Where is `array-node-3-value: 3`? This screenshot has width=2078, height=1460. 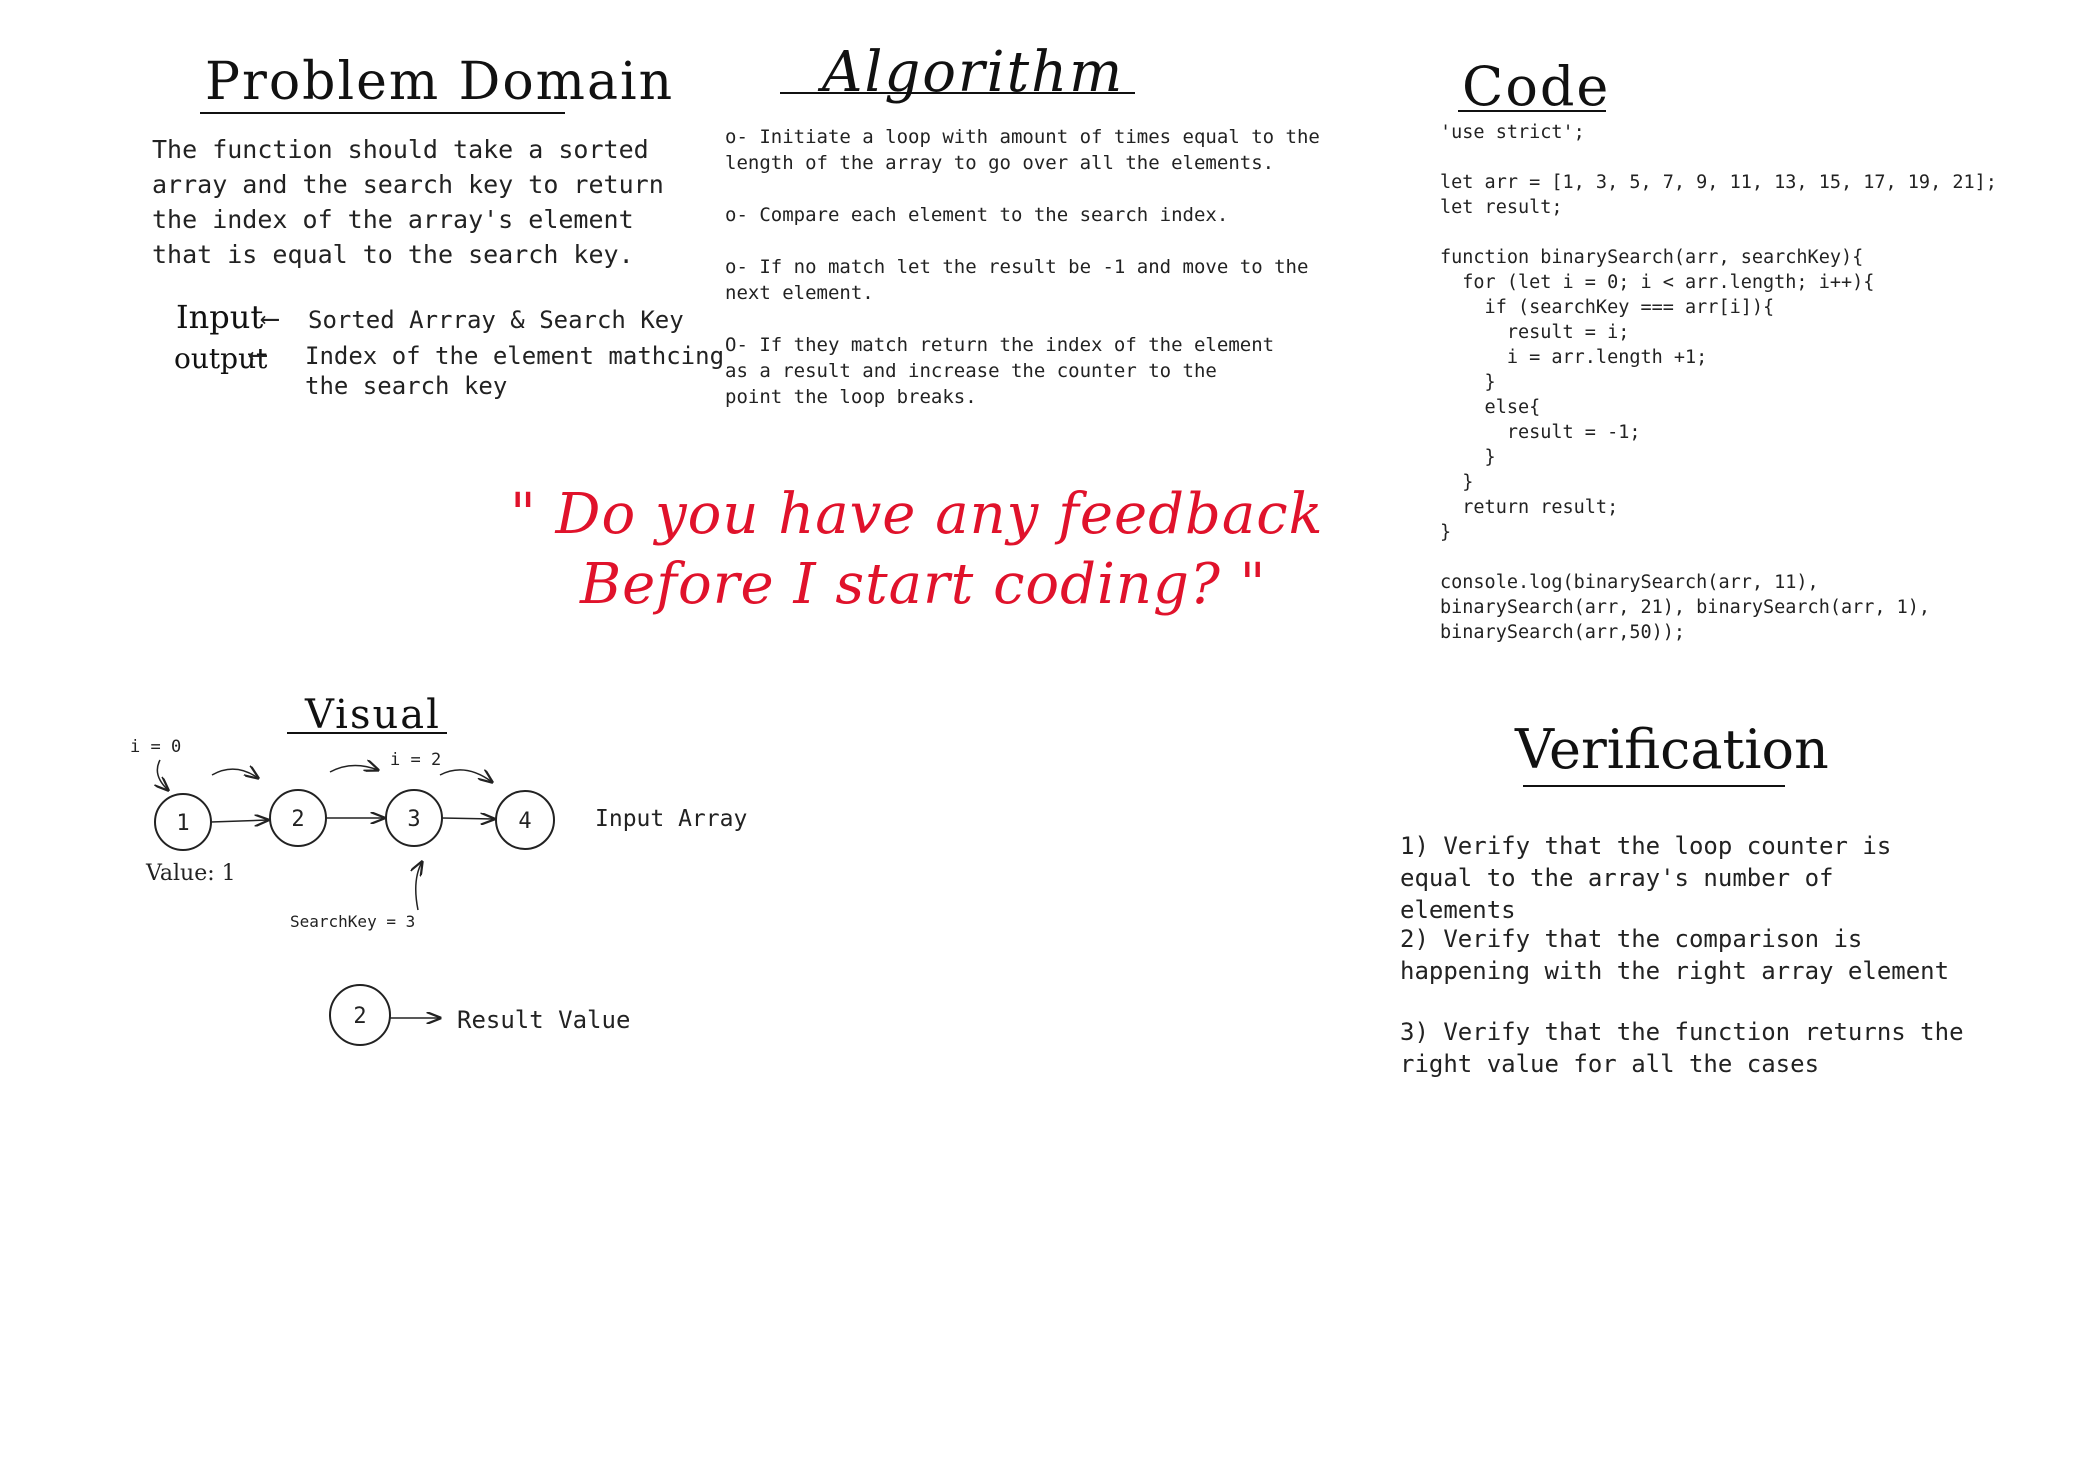
array-node-3-value: 3 is located at coordinates (413, 819).